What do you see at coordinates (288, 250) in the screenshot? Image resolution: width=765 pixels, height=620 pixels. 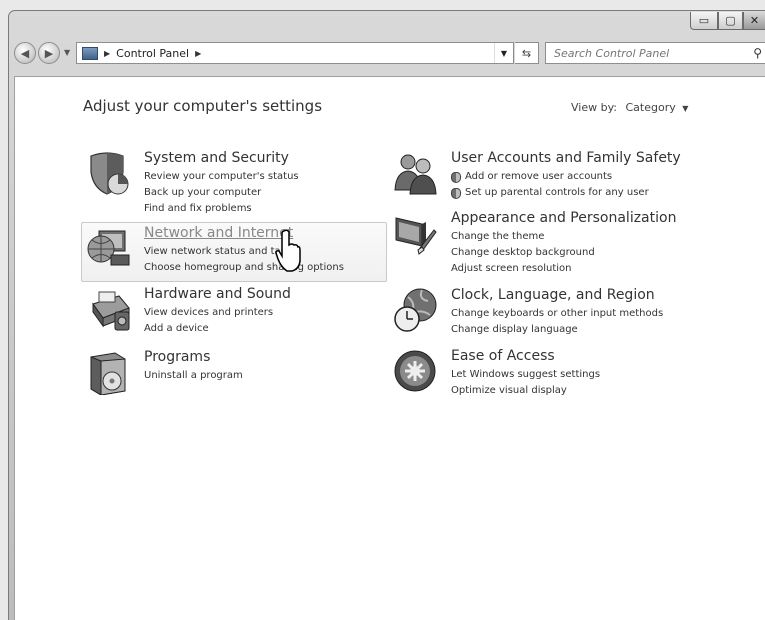 I see `mouse-pointer-icon` at bounding box center [288, 250].